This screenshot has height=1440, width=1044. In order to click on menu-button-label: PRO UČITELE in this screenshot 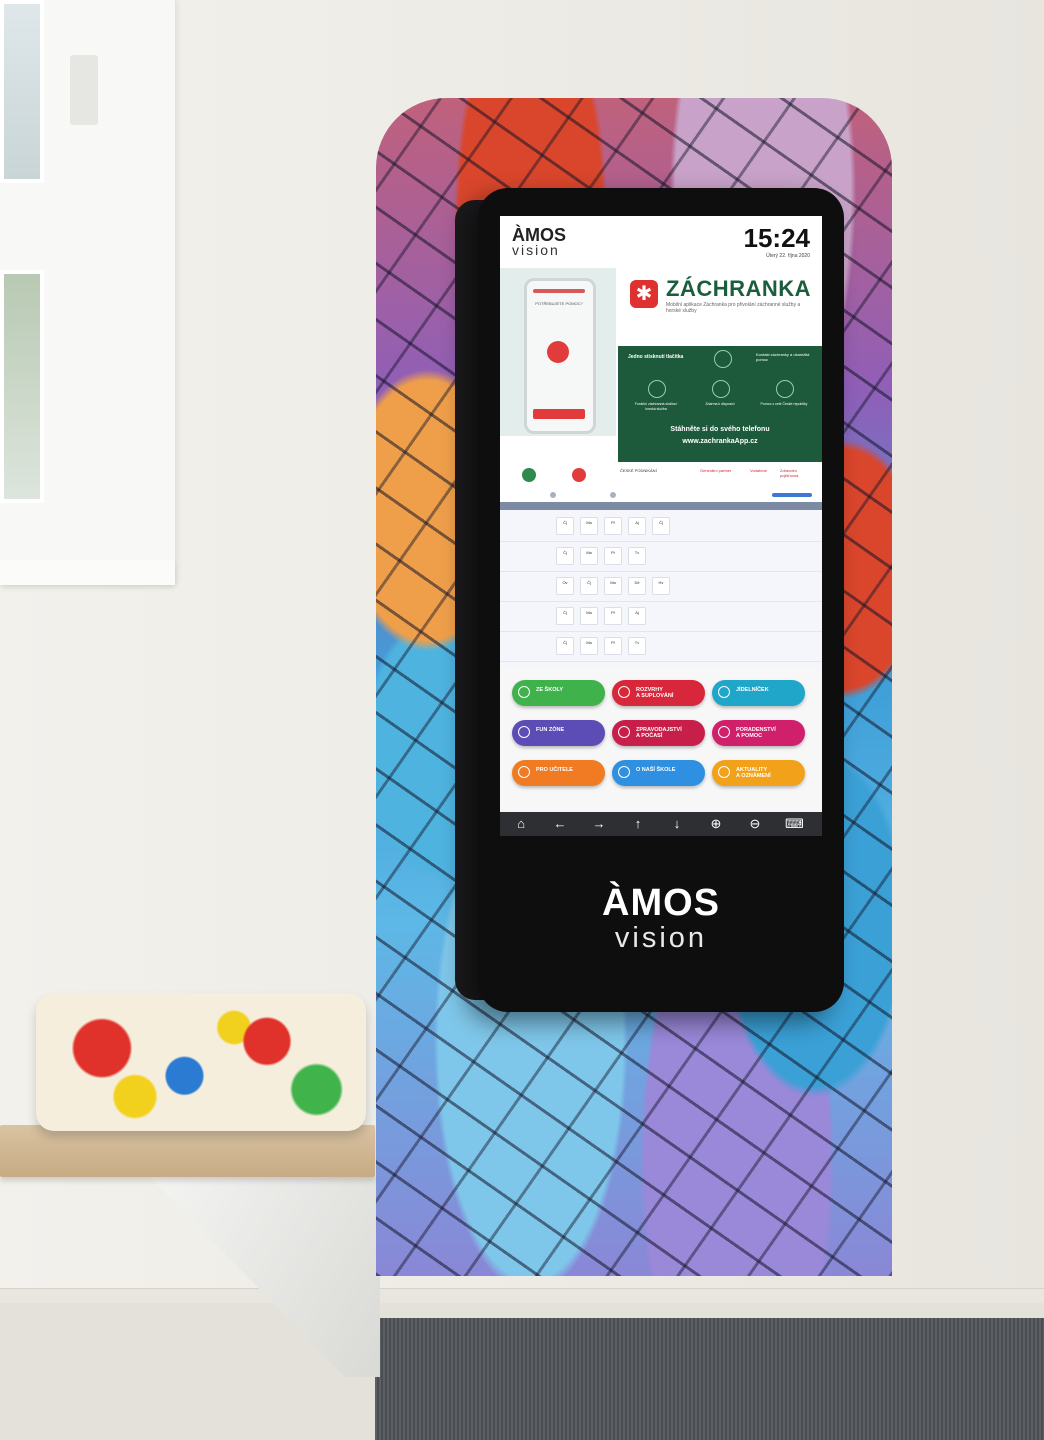, I will do `click(554, 770)`.